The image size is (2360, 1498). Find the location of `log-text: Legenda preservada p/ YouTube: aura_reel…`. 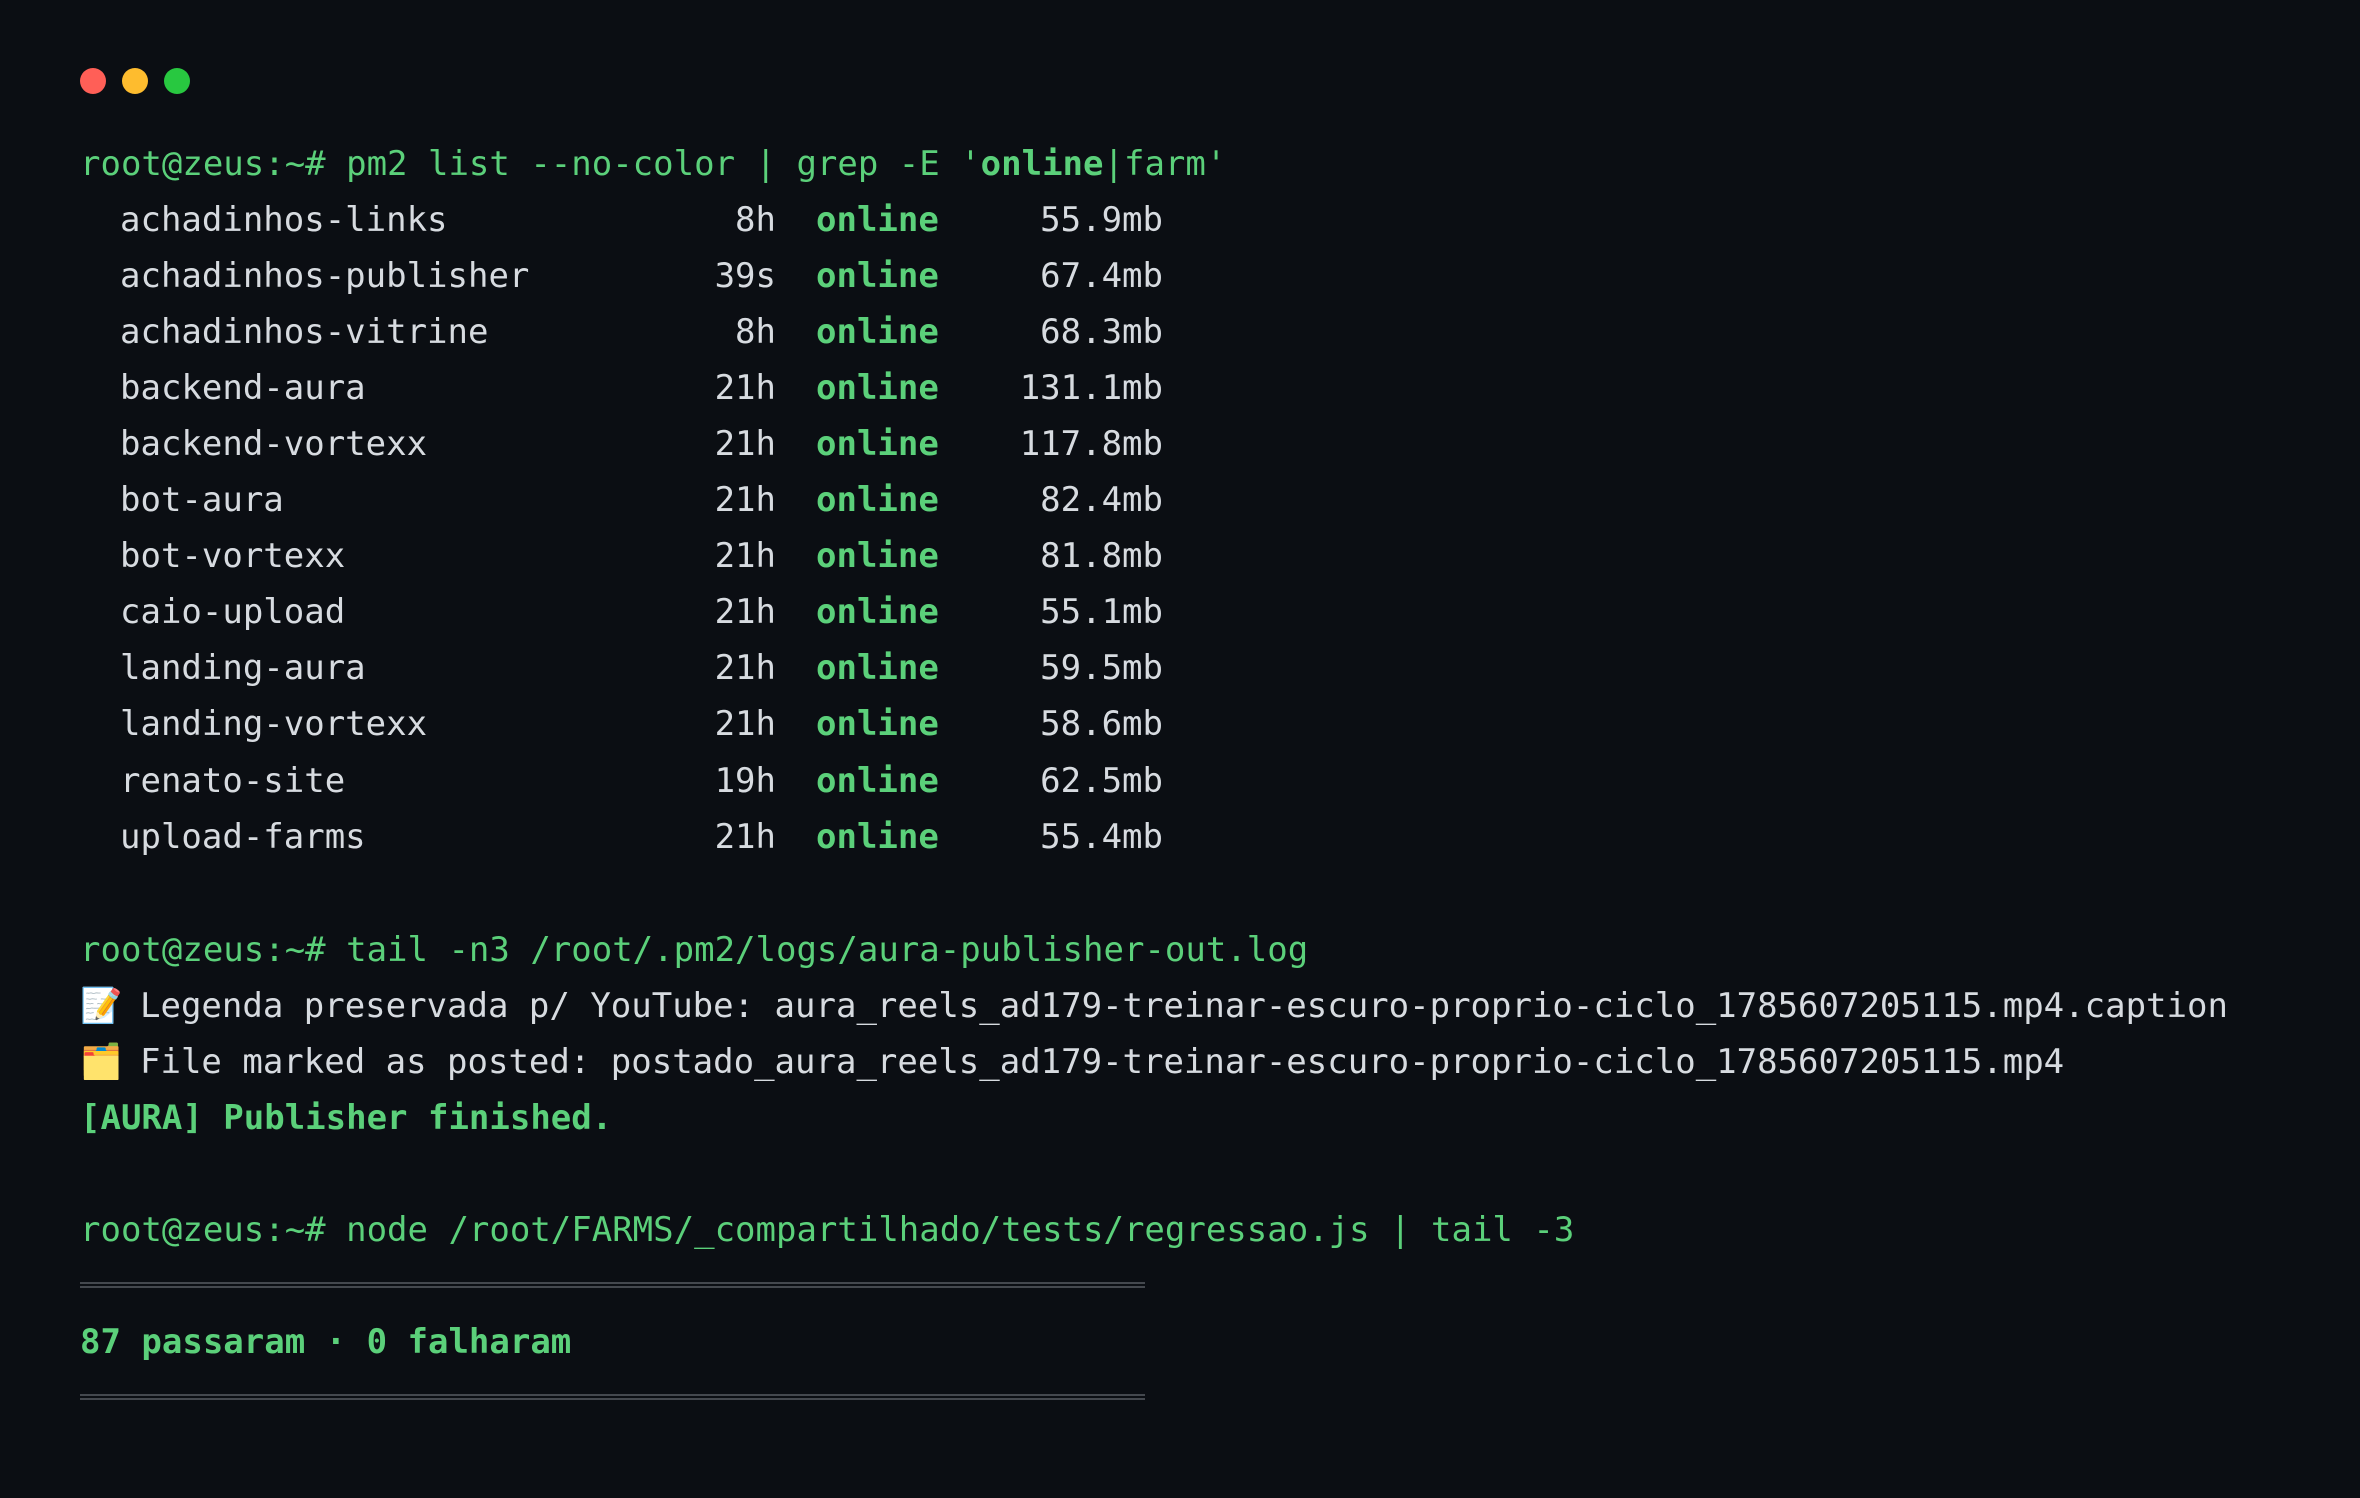

log-text: Legenda preservada p/ YouTube: aura_reel… is located at coordinates (1184, 1006).